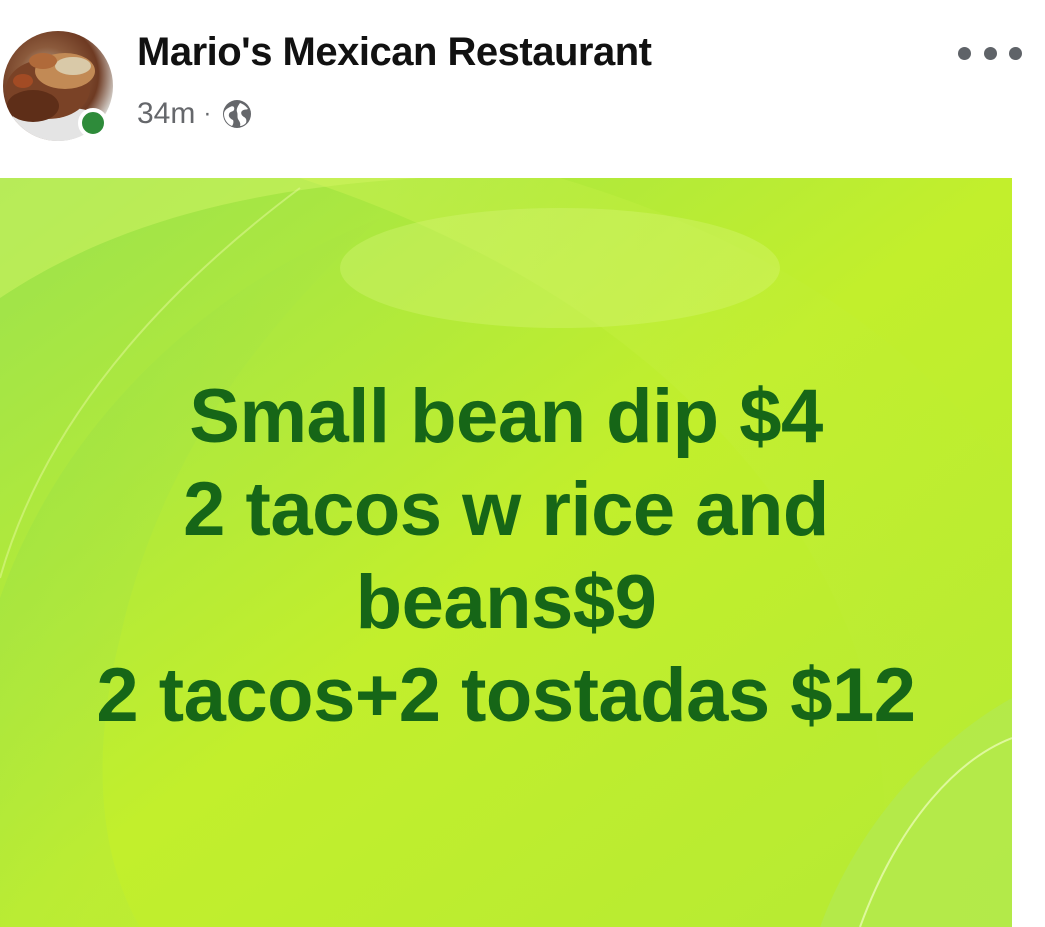 Image resolution: width=1045 pixels, height=927 pixels. What do you see at coordinates (93, 123) in the screenshot?
I see `online-status-dot` at bounding box center [93, 123].